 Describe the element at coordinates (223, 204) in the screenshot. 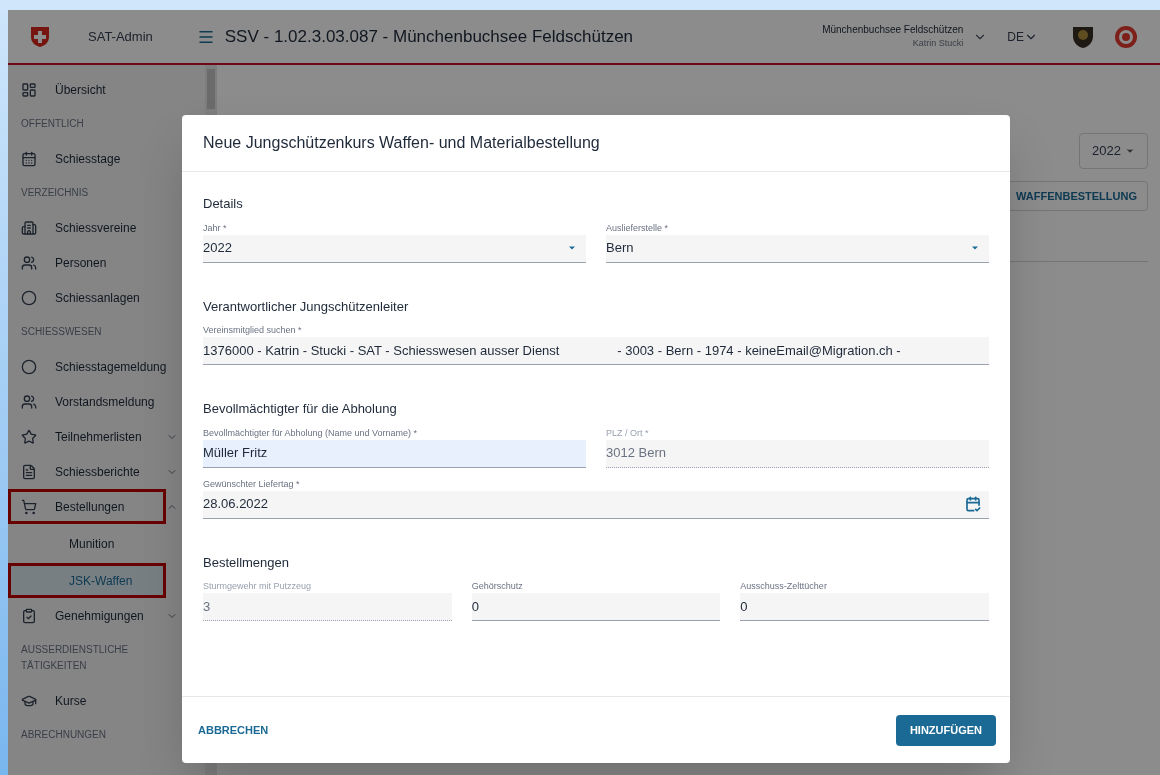

I see `section-heading: Details` at that location.